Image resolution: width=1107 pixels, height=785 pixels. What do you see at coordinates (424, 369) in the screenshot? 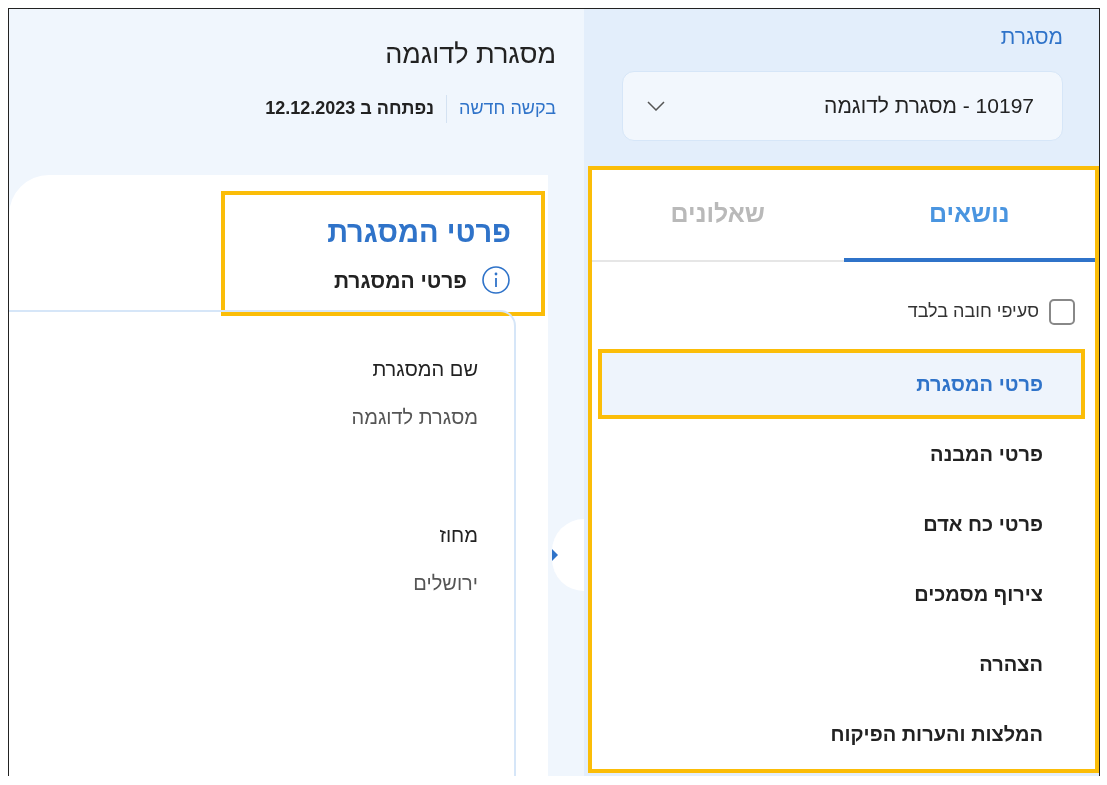
I see `field-label: שם המסגרת` at bounding box center [424, 369].